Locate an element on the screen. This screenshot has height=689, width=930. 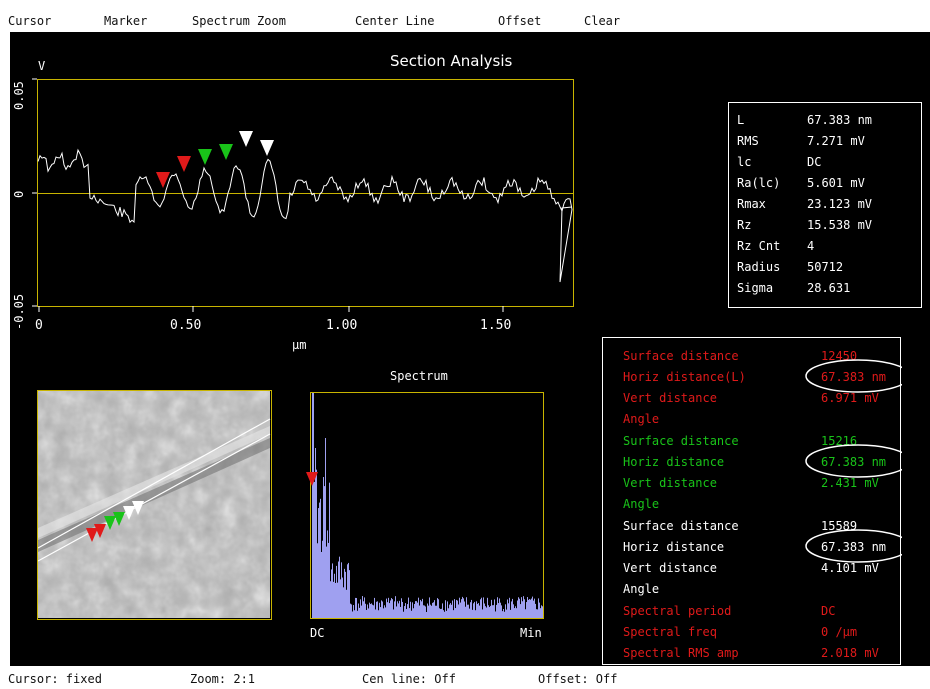
menu-center-line: Center Line is located at coordinates (394, 21).